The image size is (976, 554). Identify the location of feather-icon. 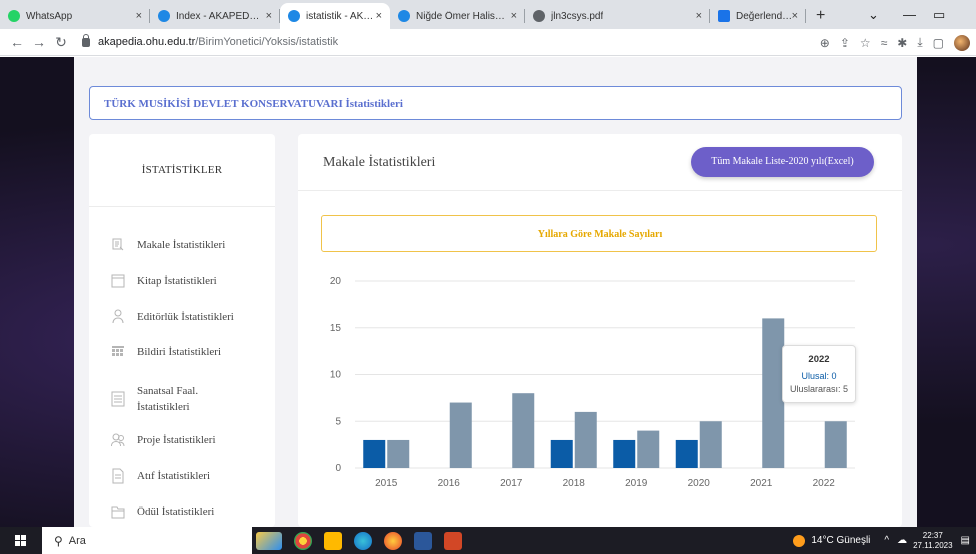
(724, 16).